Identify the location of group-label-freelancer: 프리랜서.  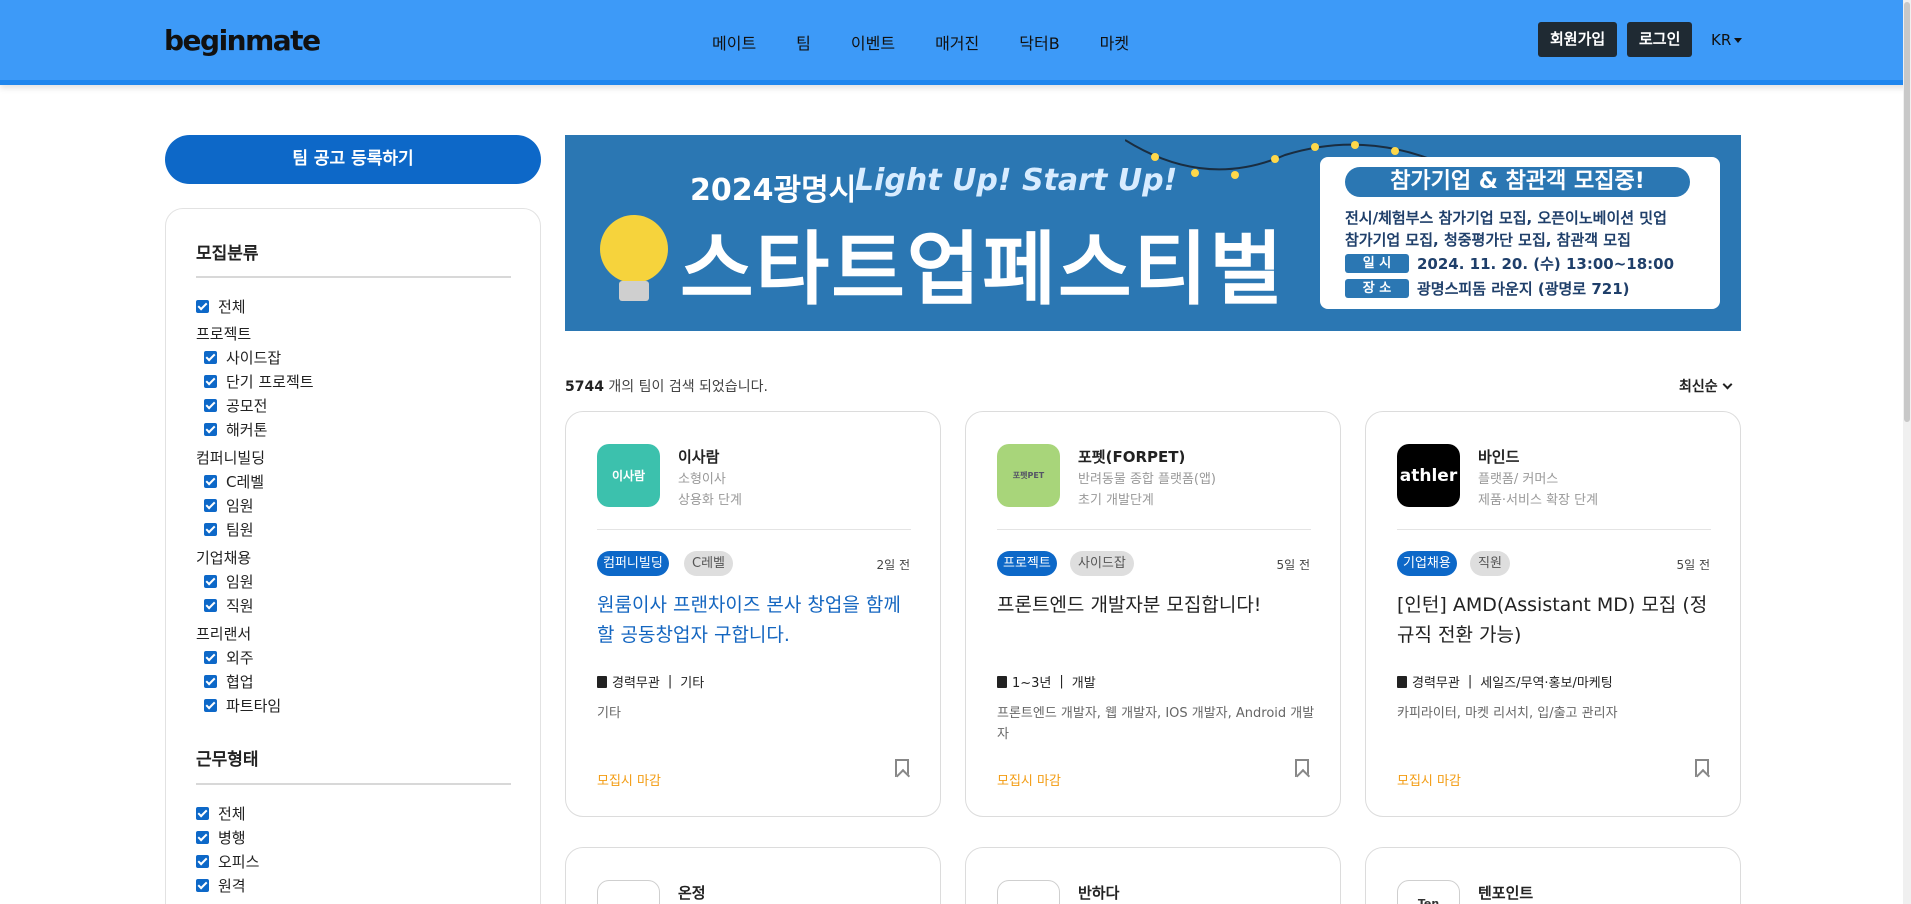
(224, 634).